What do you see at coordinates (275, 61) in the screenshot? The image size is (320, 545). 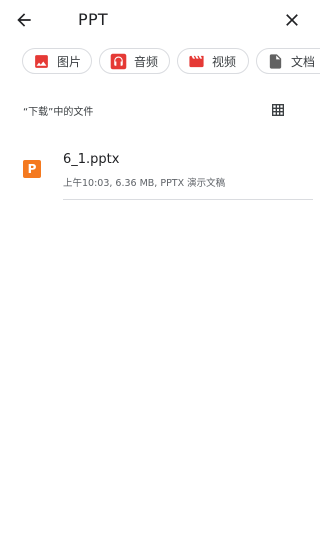 I see `document-icon` at bounding box center [275, 61].